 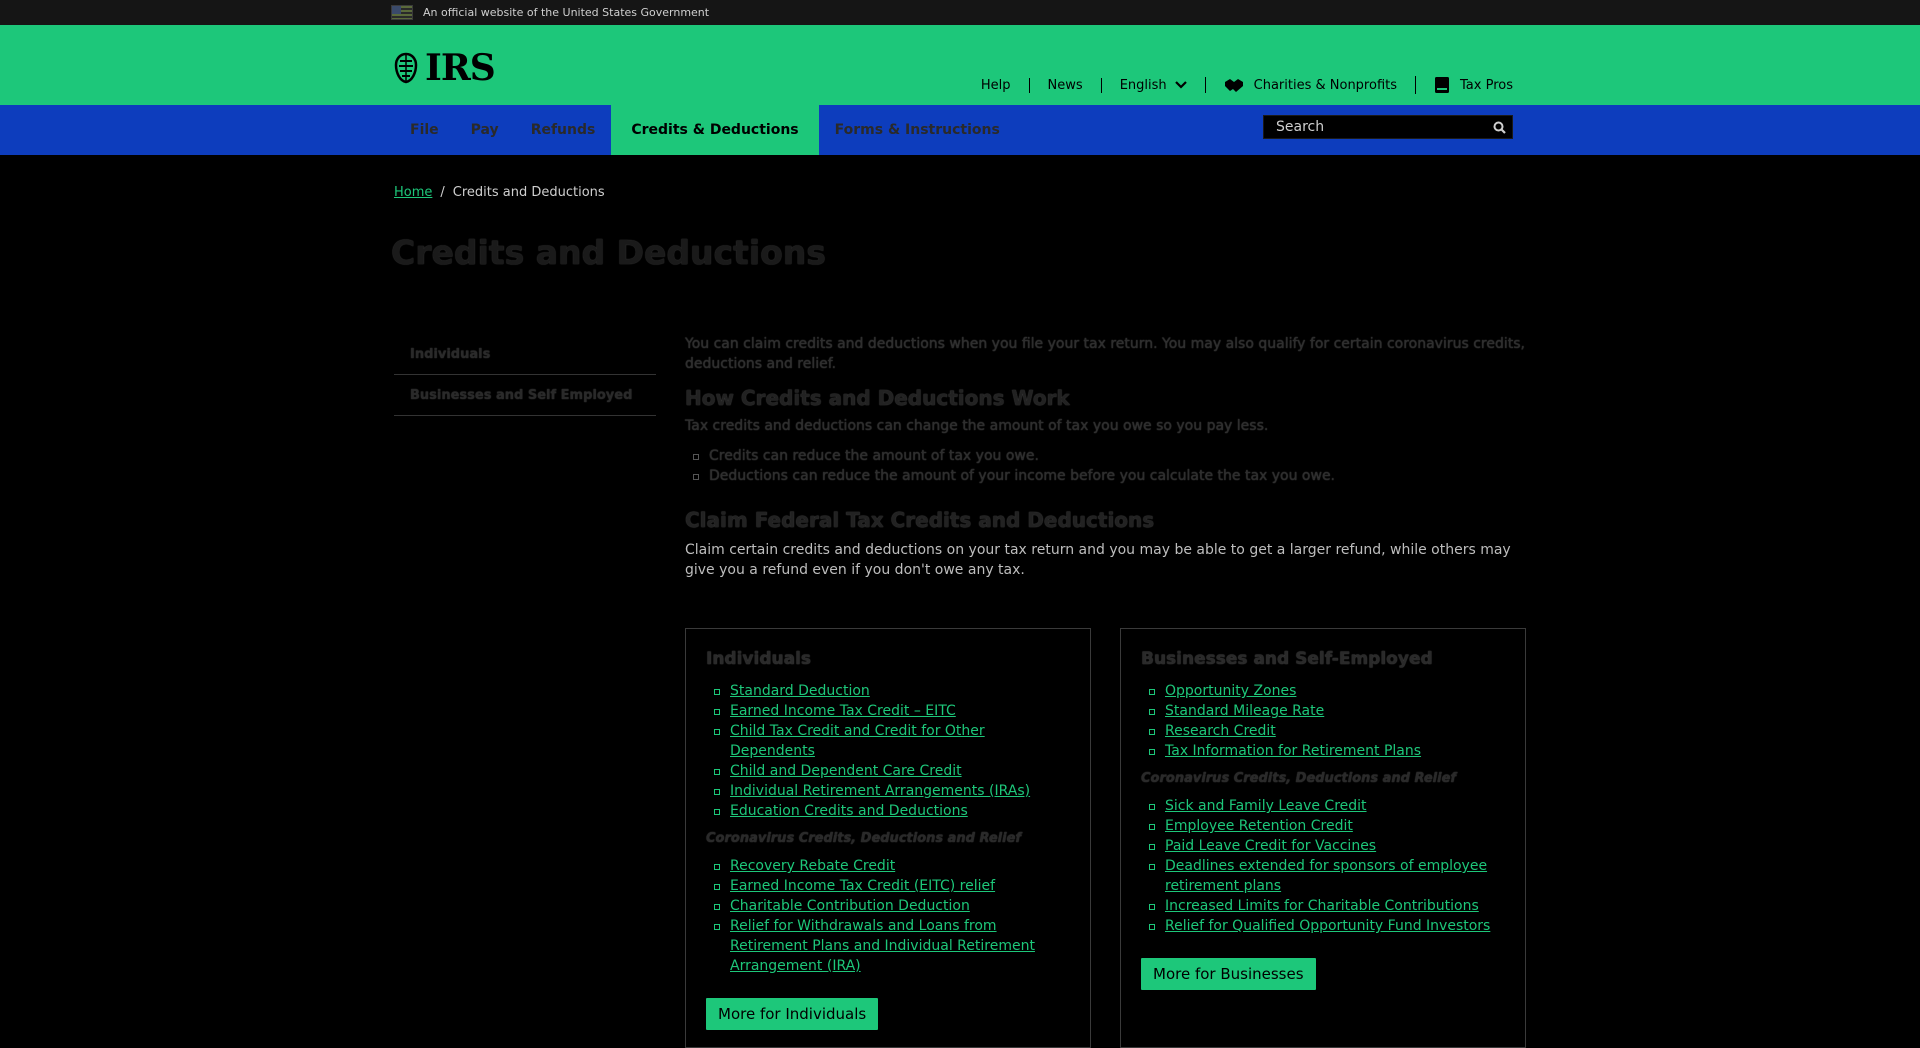 What do you see at coordinates (849, 811) in the screenshot?
I see `link-education-credits: Education Credits and Deductions` at bounding box center [849, 811].